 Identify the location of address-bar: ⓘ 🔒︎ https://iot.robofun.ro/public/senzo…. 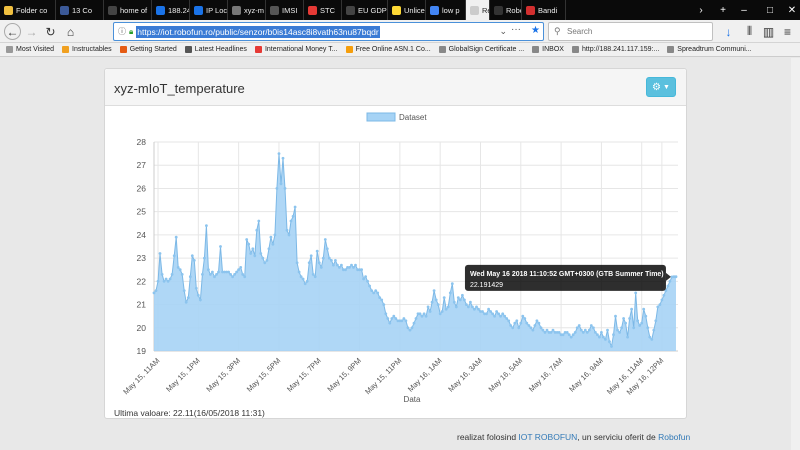
(328, 31).